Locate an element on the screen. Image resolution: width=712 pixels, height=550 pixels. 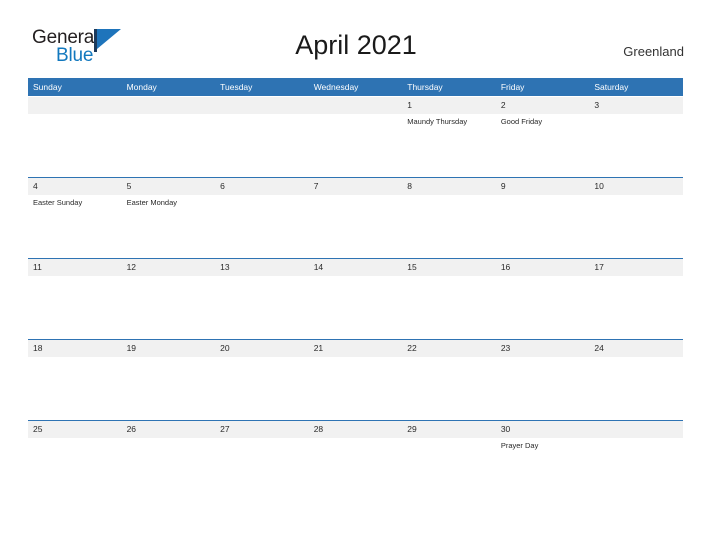
day-number: 12 is located at coordinates (169, 267).